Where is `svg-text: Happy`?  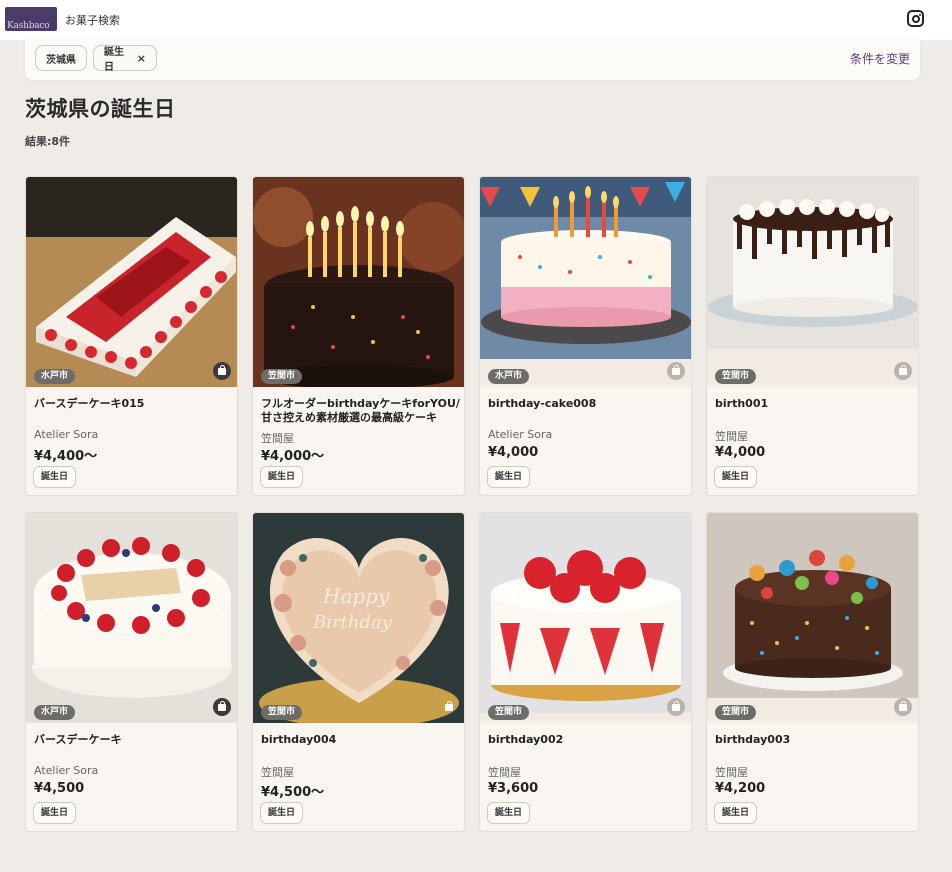 svg-text: Happy is located at coordinates (356, 596).